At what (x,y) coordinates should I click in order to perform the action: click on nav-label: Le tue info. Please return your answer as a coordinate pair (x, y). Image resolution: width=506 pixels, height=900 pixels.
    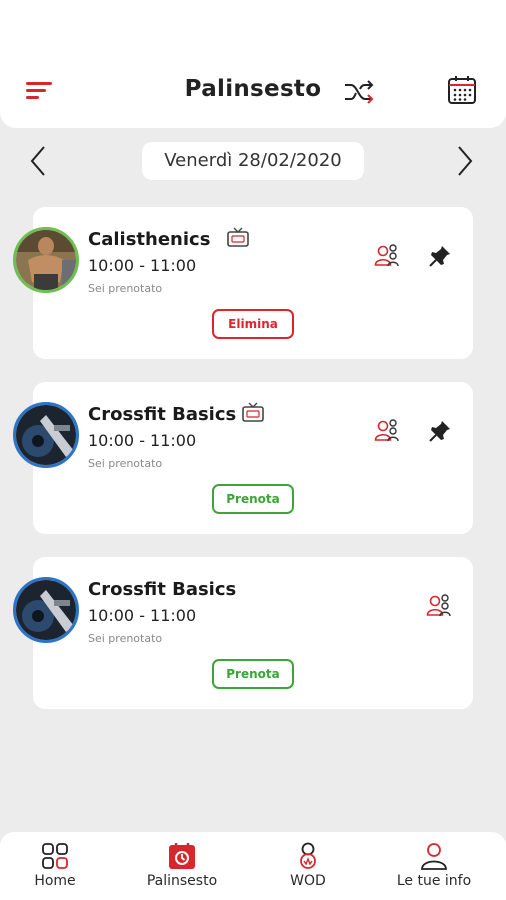
    Looking at the image, I should click on (434, 881).